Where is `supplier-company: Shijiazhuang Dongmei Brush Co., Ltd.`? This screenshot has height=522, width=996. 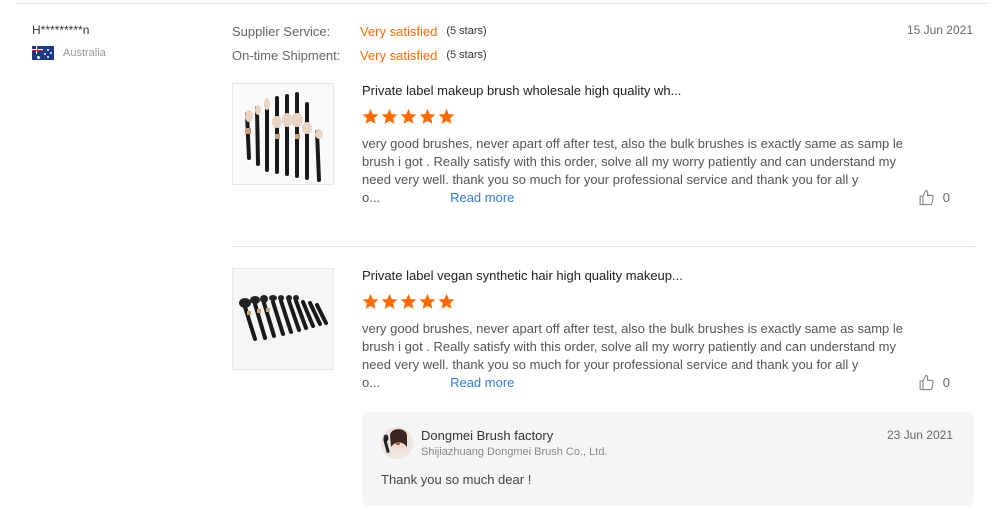
supplier-company: Shijiazhuang Dongmei Brush Co., Ltd. is located at coordinates (514, 452).